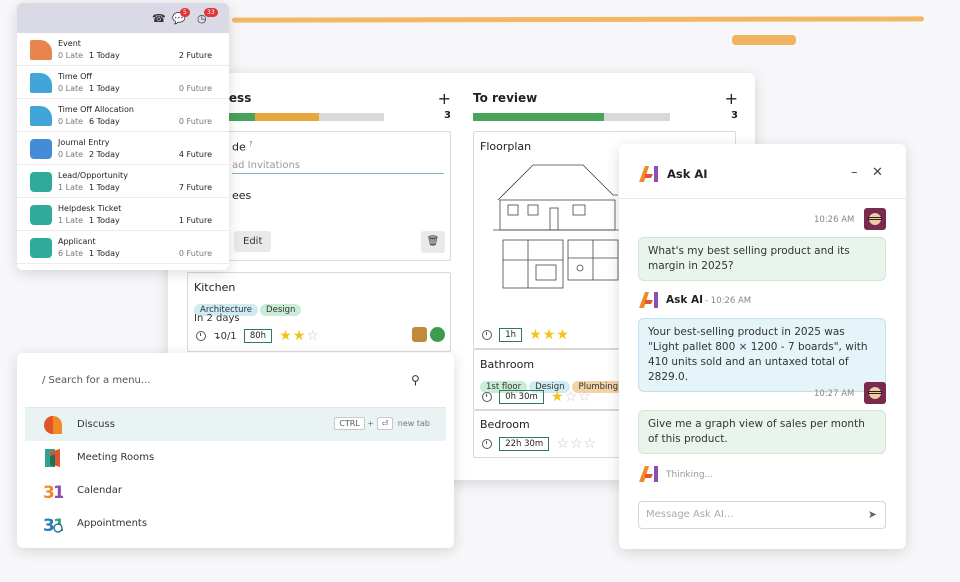 The height and width of the screenshot is (582, 960). I want to click on card-title: Bathroom, so click(507, 364).